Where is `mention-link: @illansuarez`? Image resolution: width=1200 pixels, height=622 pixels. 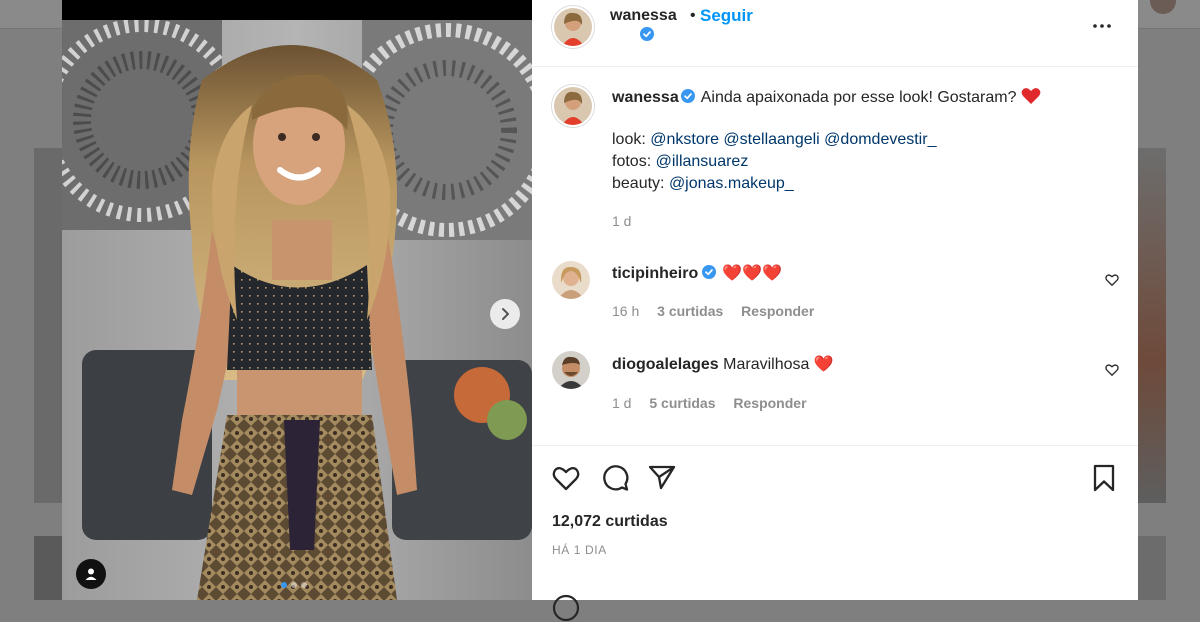
mention-link: @illansuarez is located at coordinates (702, 161).